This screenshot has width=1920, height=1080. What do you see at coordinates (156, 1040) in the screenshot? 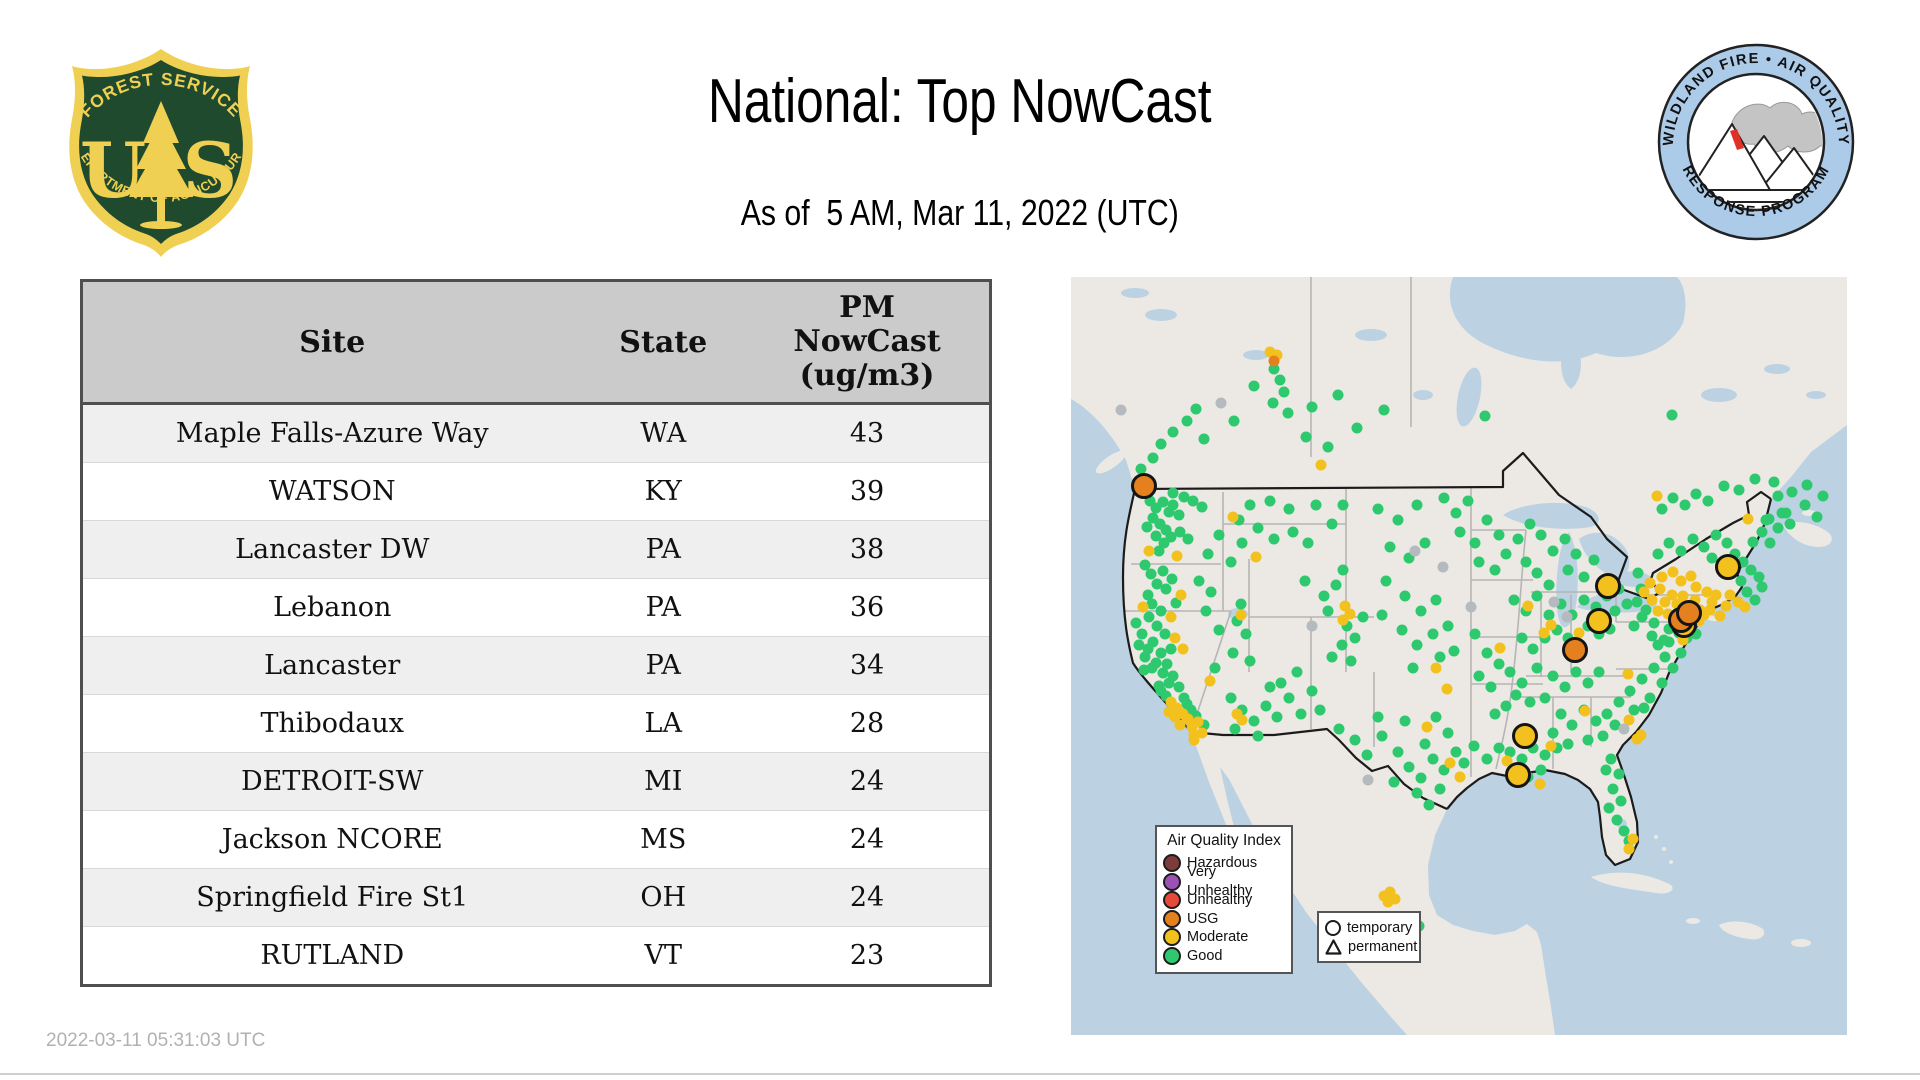
I see `generation-timestamp: 2022-03-11 05:31:03 UTC` at bounding box center [156, 1040].